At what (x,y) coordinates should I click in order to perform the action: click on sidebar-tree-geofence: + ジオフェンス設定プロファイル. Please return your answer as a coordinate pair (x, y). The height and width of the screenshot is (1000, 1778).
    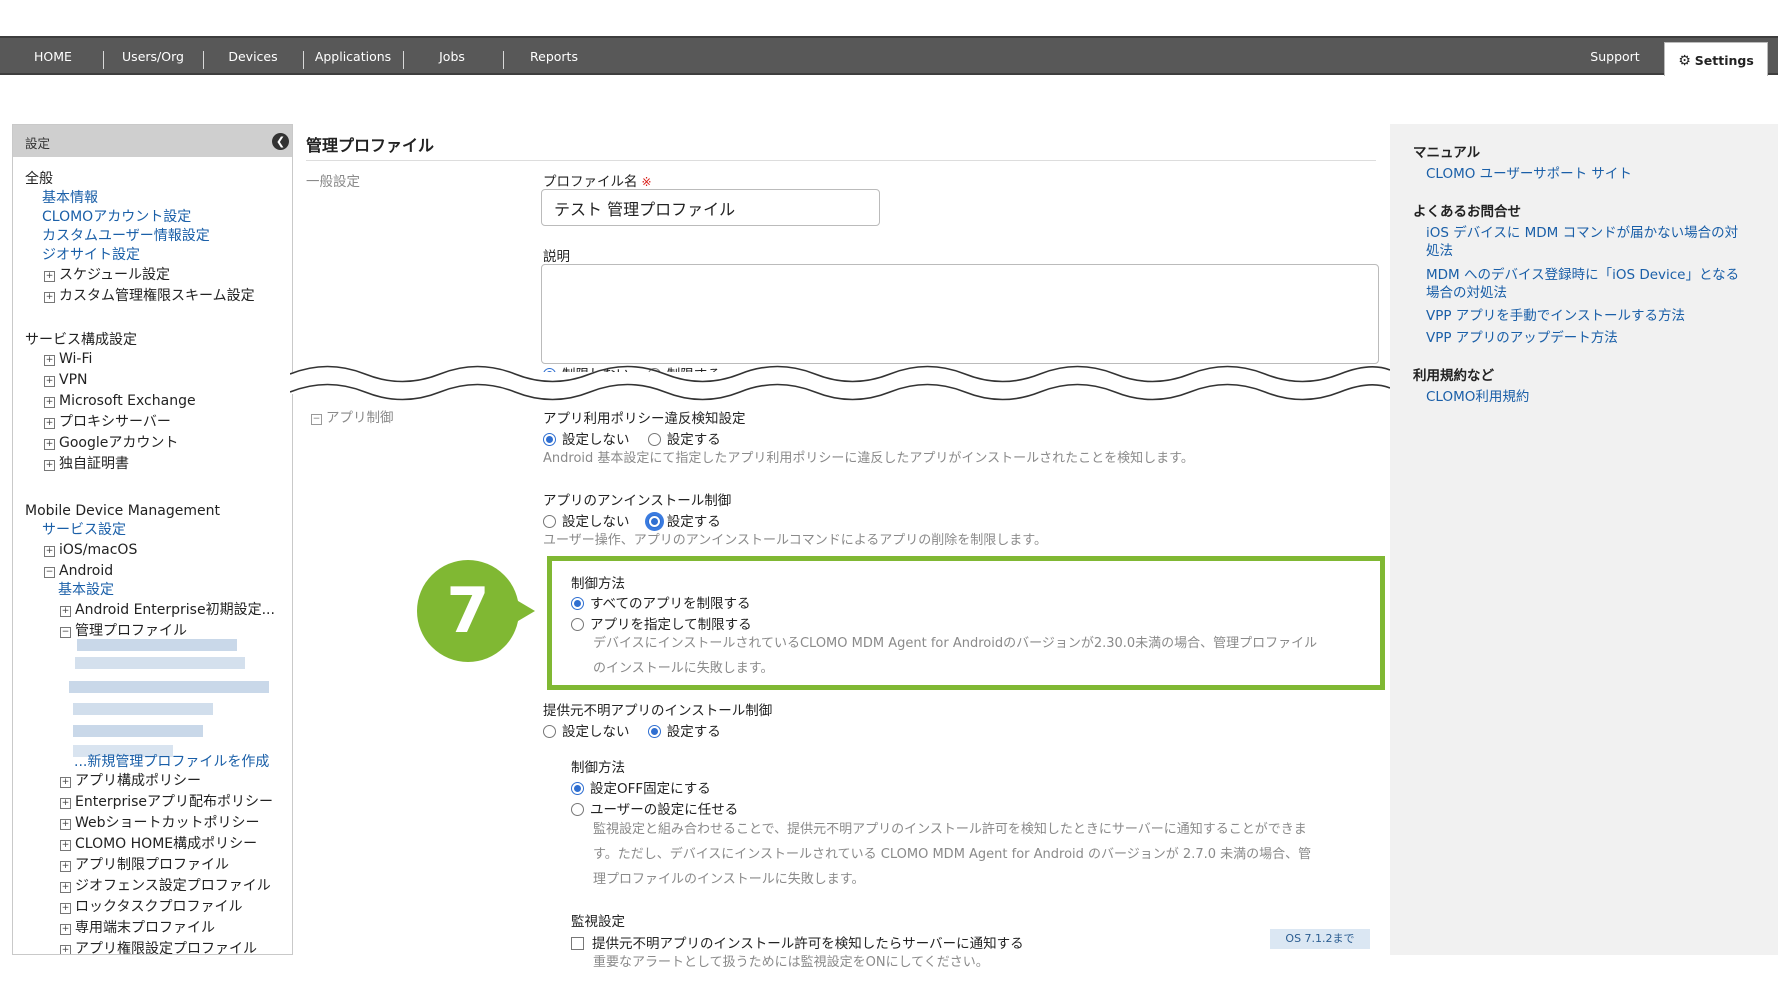
    Looking at the image, I should click on (165, 886).